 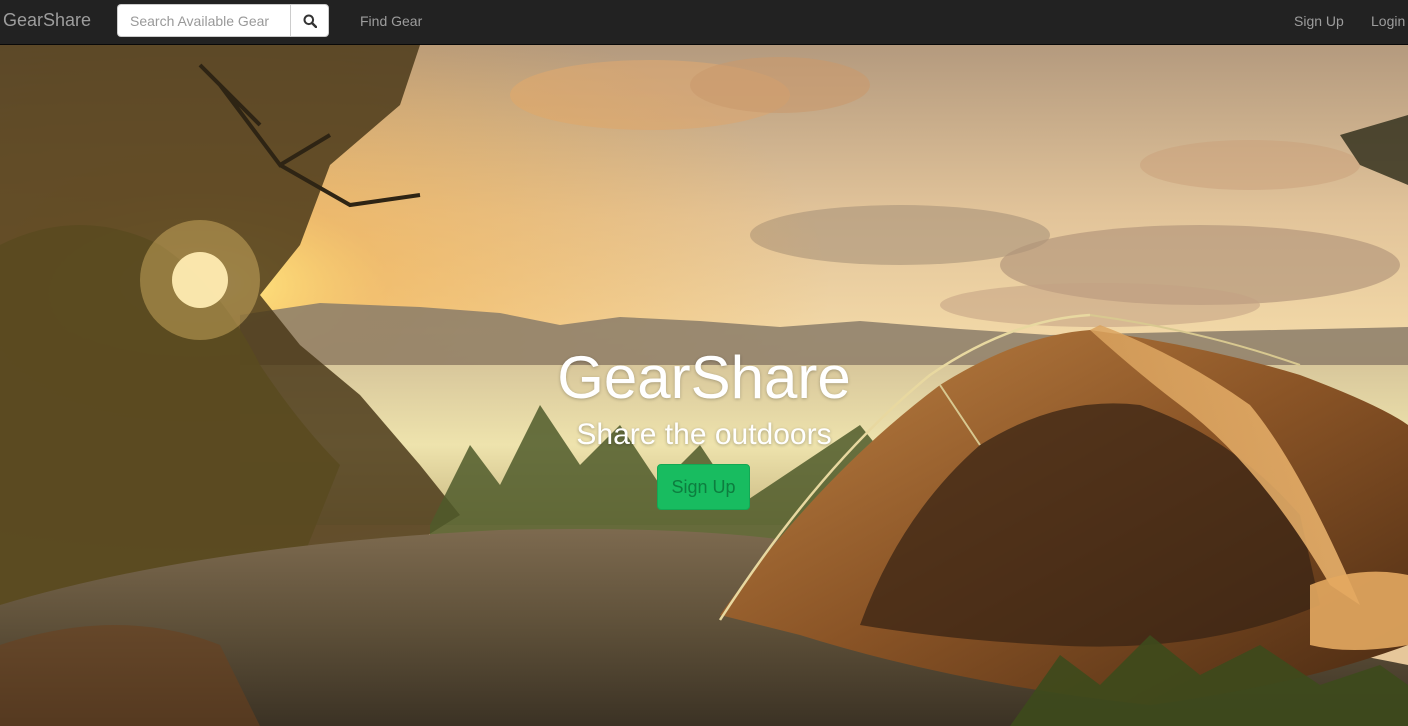 I want to click on search-input, so click(x=203, y=20).